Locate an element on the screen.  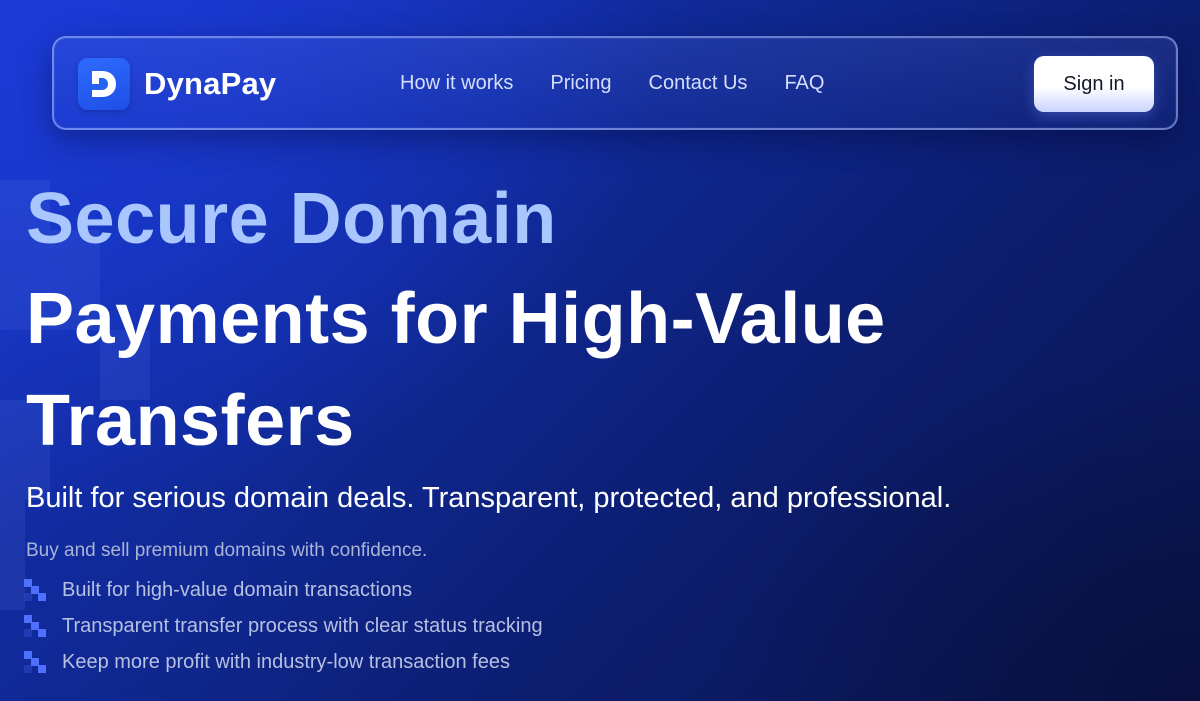
brand-logo-link: DynaPay is located at coordinates (177, 84).